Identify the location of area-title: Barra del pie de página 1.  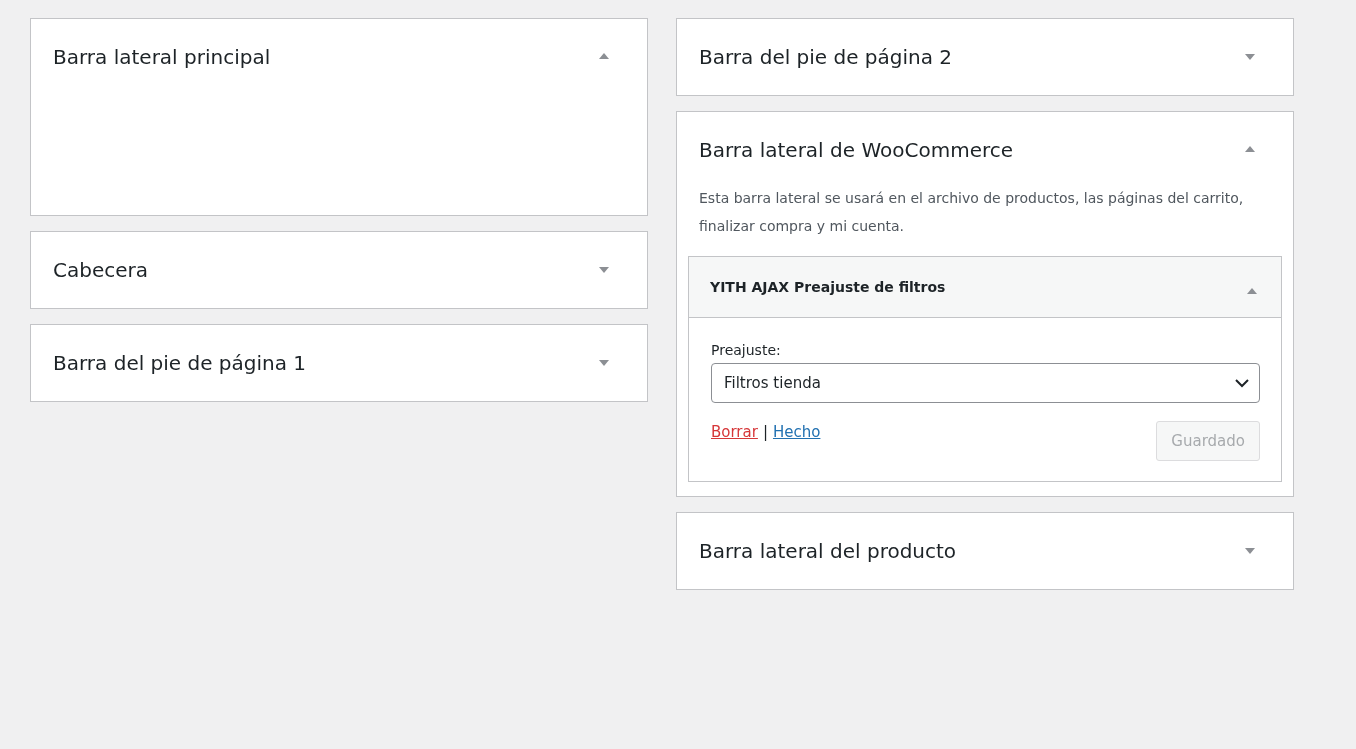
(180, 363).